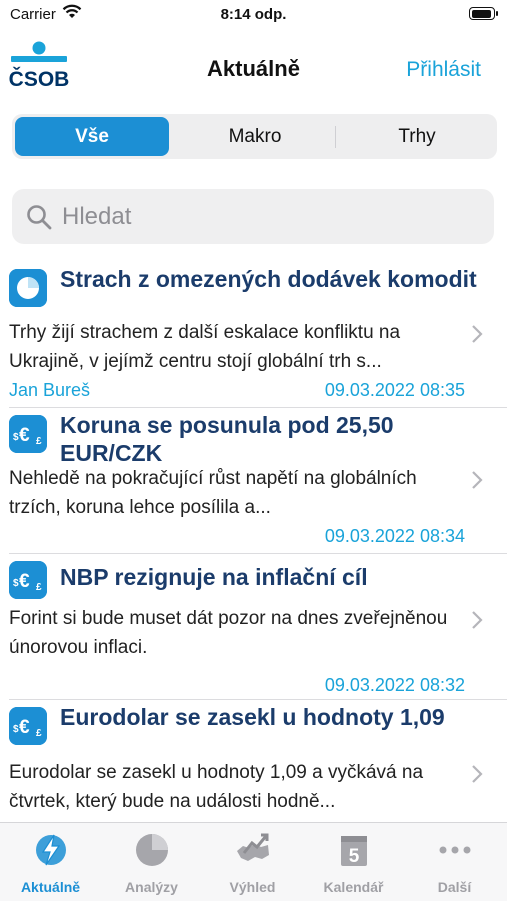  I want to click on search-bar, so click(253, 216).